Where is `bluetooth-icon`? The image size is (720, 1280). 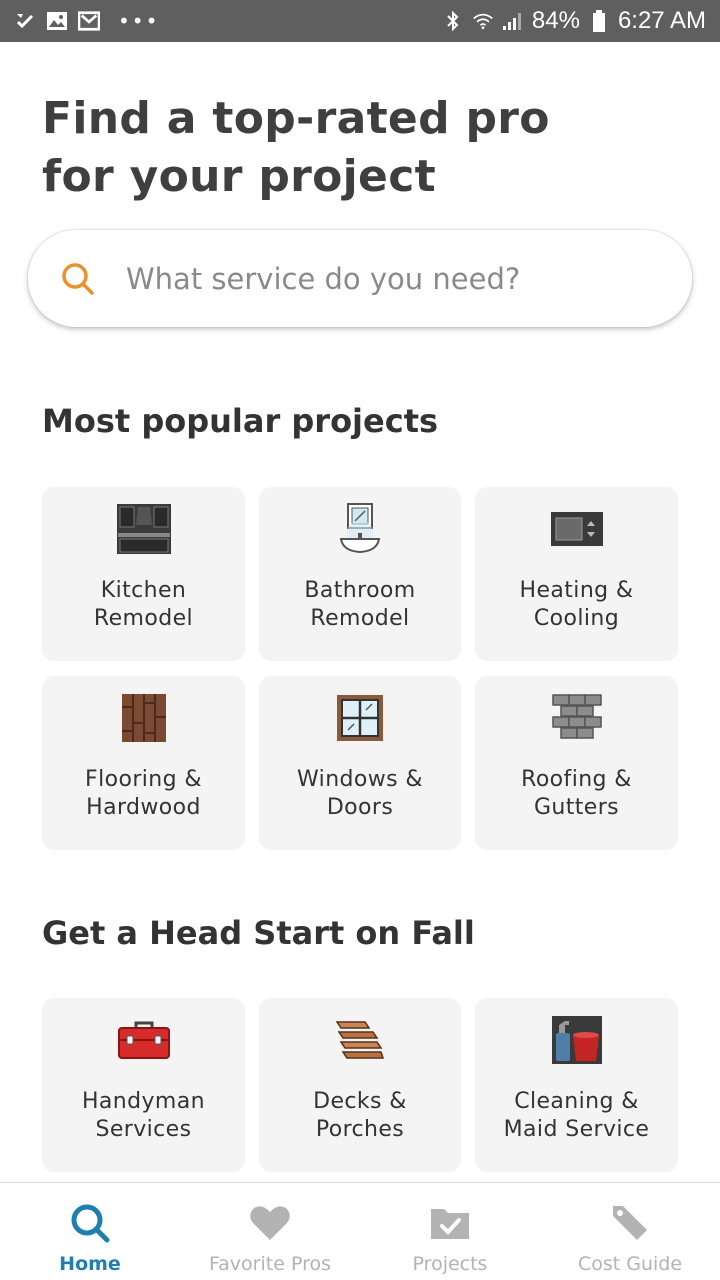
bluetooth-icon is located at coordinates (453, 21).